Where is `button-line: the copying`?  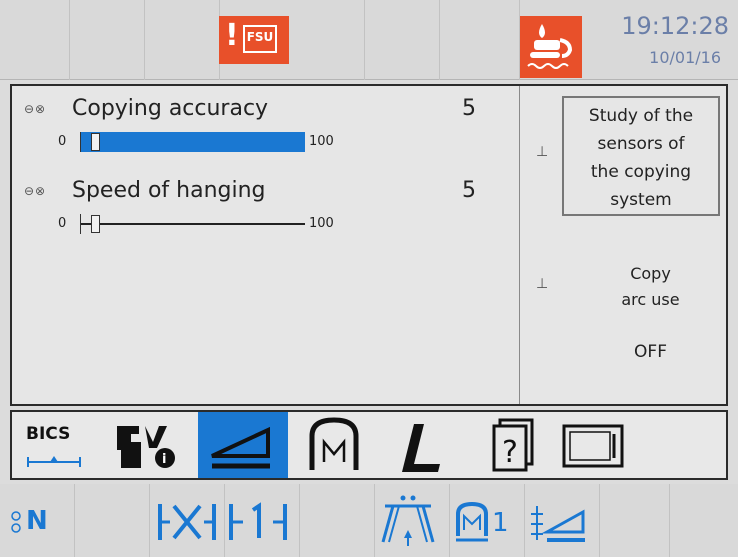 button-line: the copying is located at coordinates (641, 172).